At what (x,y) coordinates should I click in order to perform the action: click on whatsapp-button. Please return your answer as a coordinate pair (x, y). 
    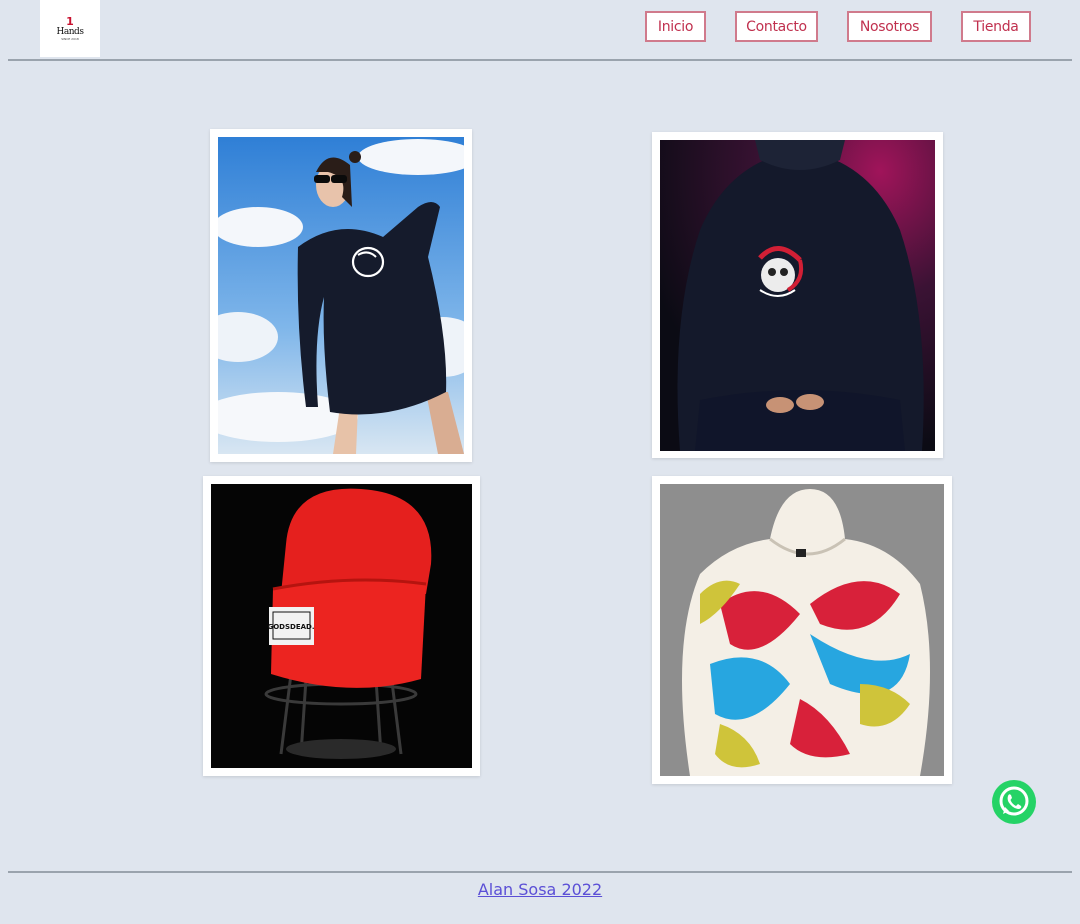
    Looking at the image, I should click on (1014, 802).